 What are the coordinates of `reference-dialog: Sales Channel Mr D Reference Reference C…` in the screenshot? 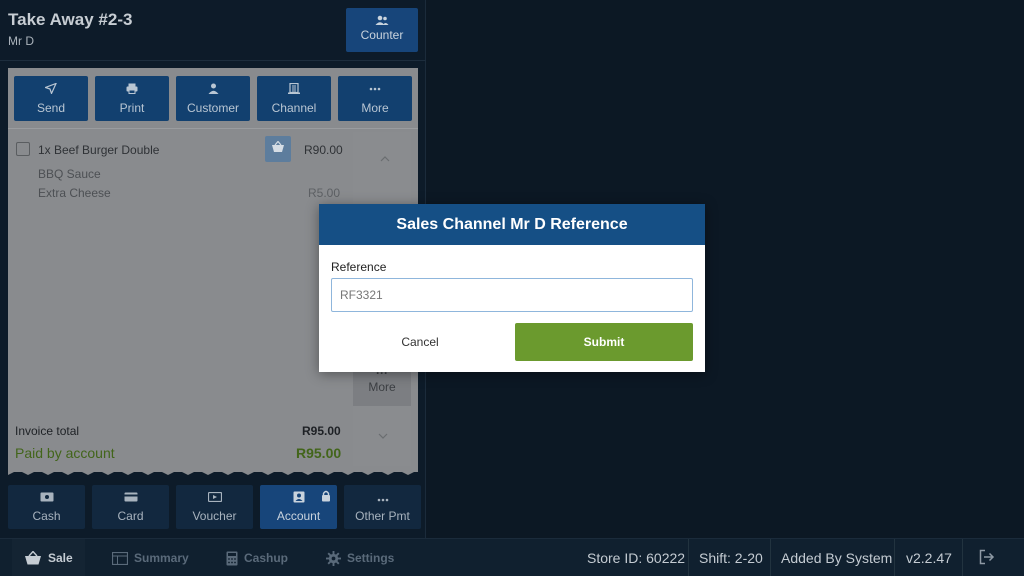 It's located at (512, 288).